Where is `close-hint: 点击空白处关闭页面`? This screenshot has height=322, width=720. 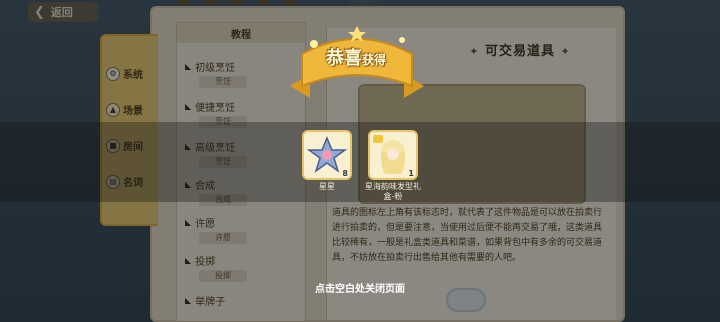
close-hint: 点击空白处关闭页面 is located at coordinates (360, 289).